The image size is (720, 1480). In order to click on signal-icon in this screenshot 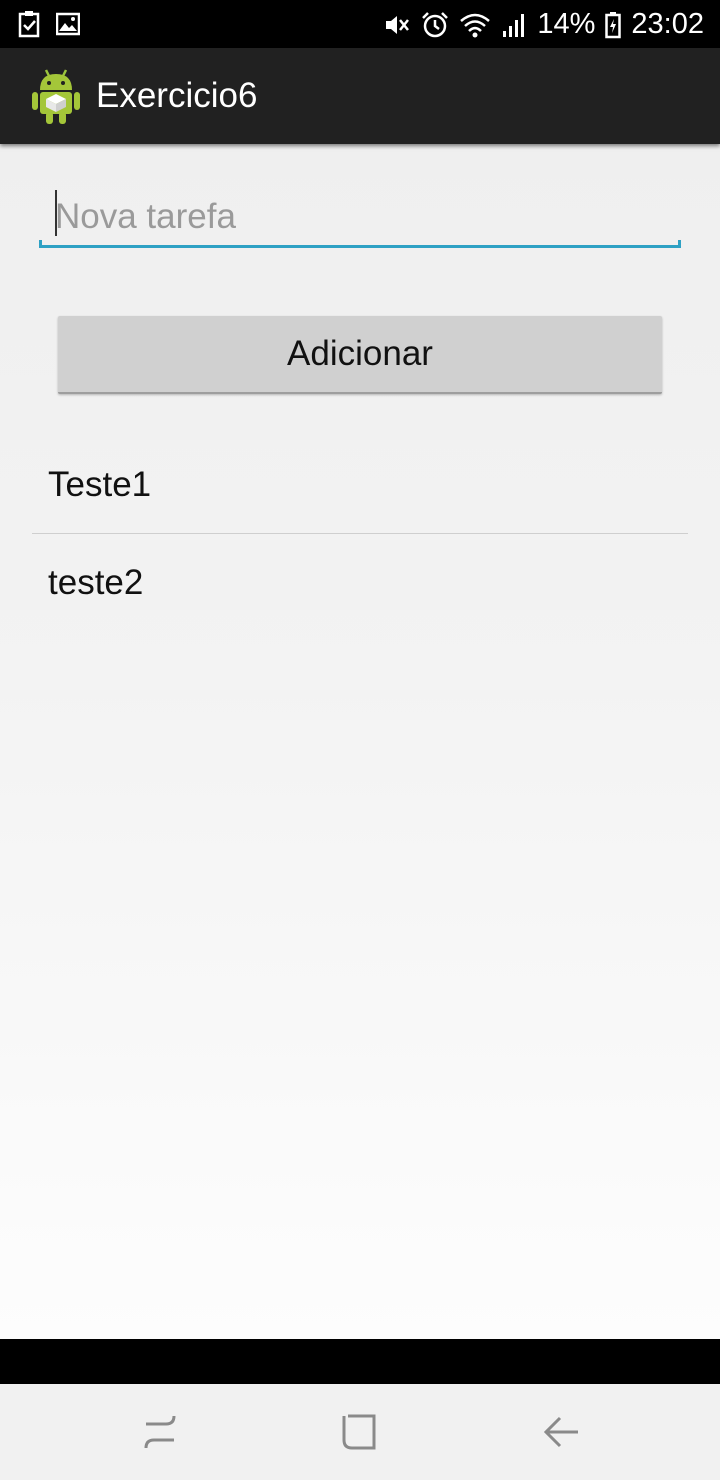, I will do `click(514, 25)`.